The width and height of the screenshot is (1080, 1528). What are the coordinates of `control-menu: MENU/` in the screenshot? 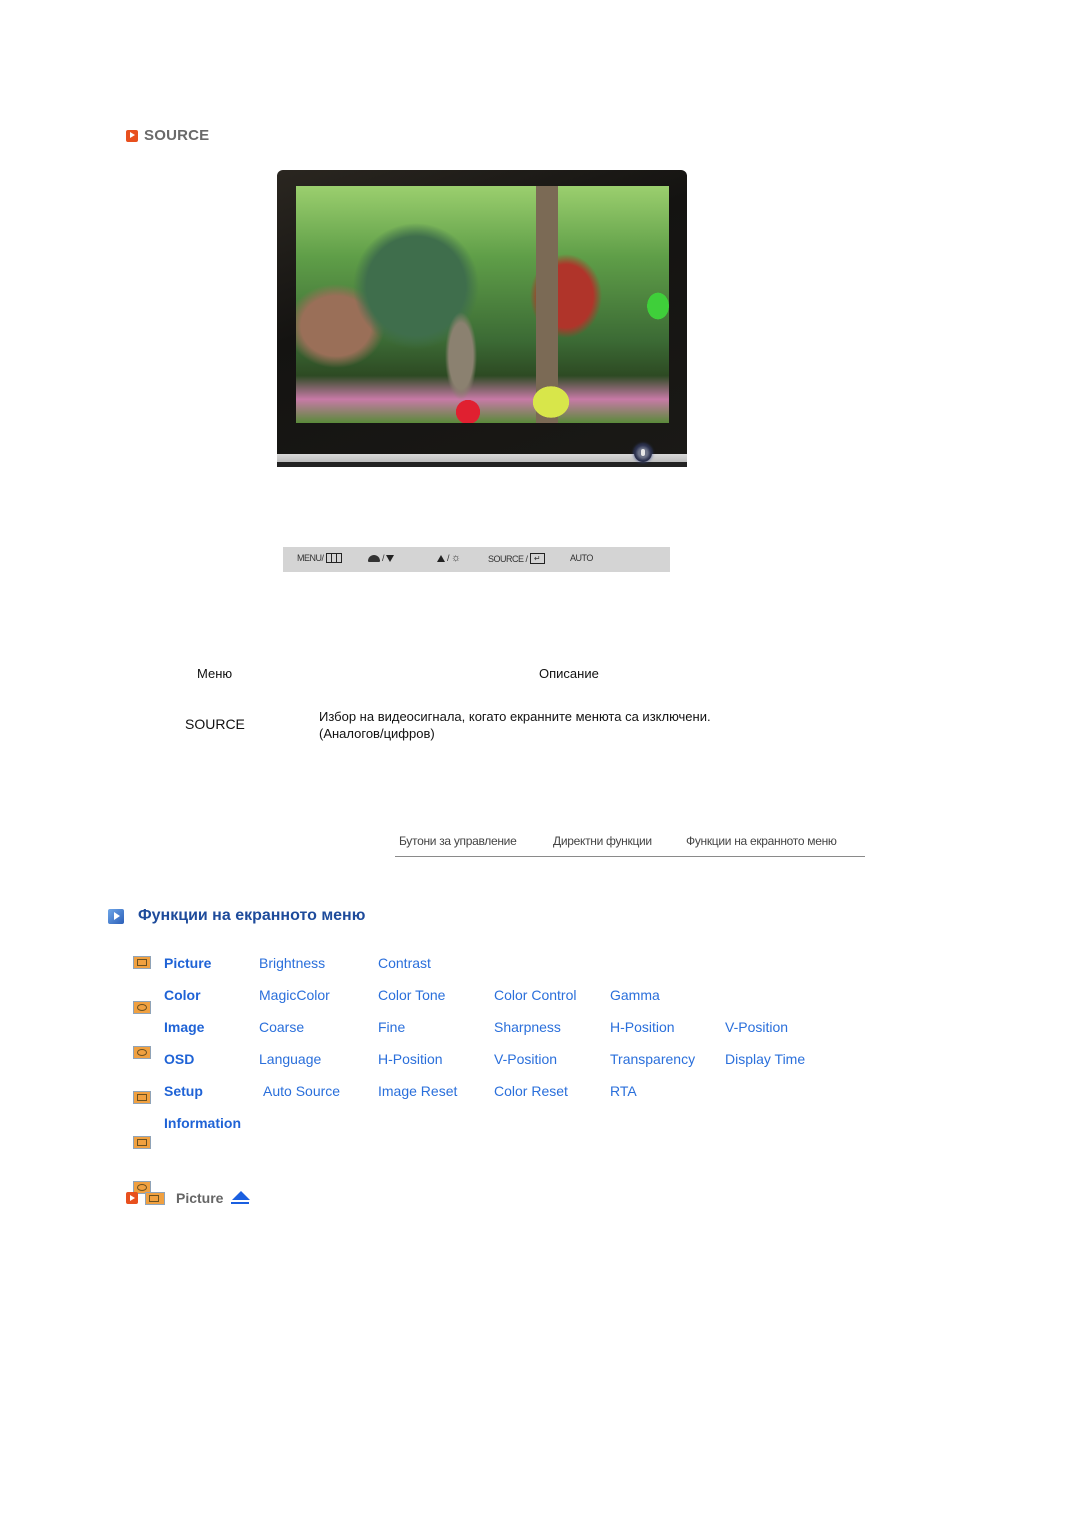 It's located at (319, 558).